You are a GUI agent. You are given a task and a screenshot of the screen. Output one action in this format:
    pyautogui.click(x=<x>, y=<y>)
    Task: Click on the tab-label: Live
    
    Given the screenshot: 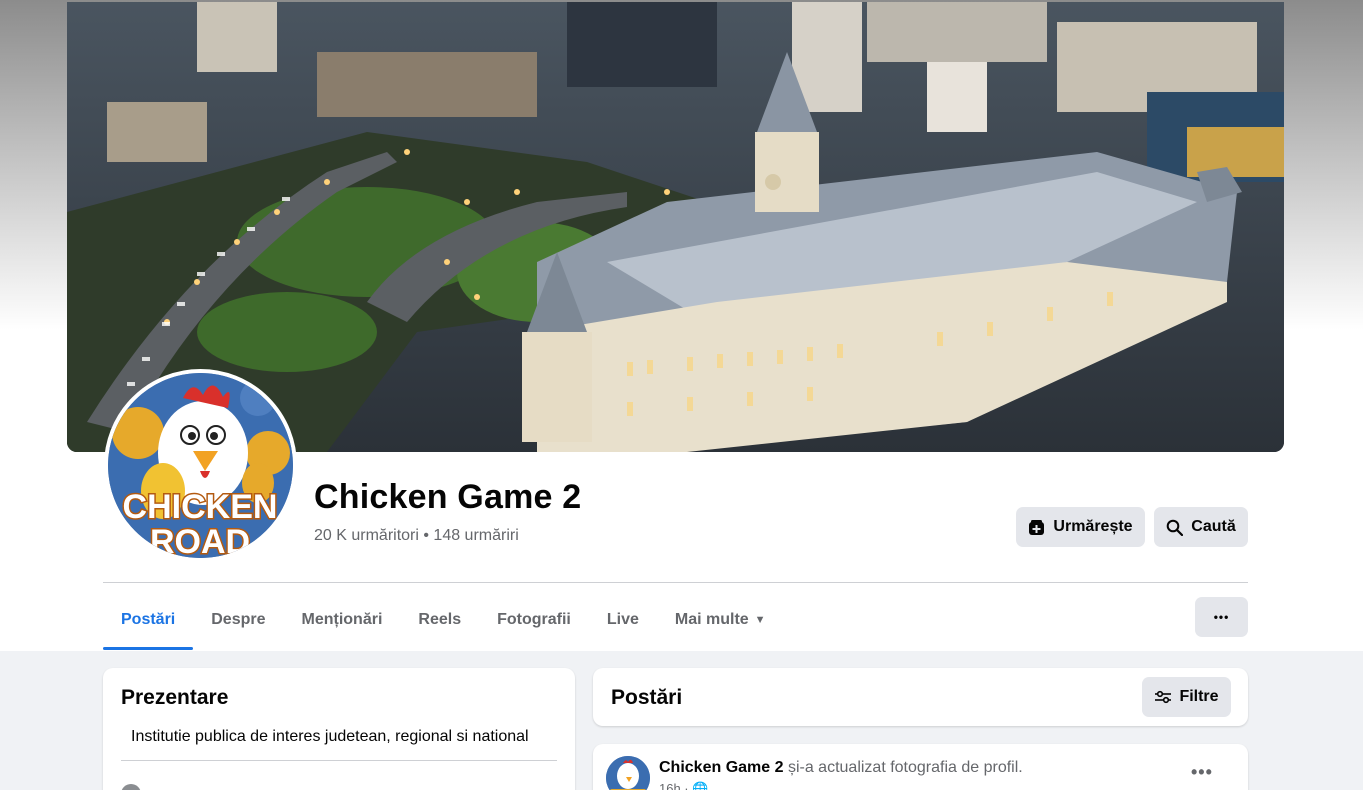 What is the action you would take?
    pyautogui.click(x=622, y=619)
    